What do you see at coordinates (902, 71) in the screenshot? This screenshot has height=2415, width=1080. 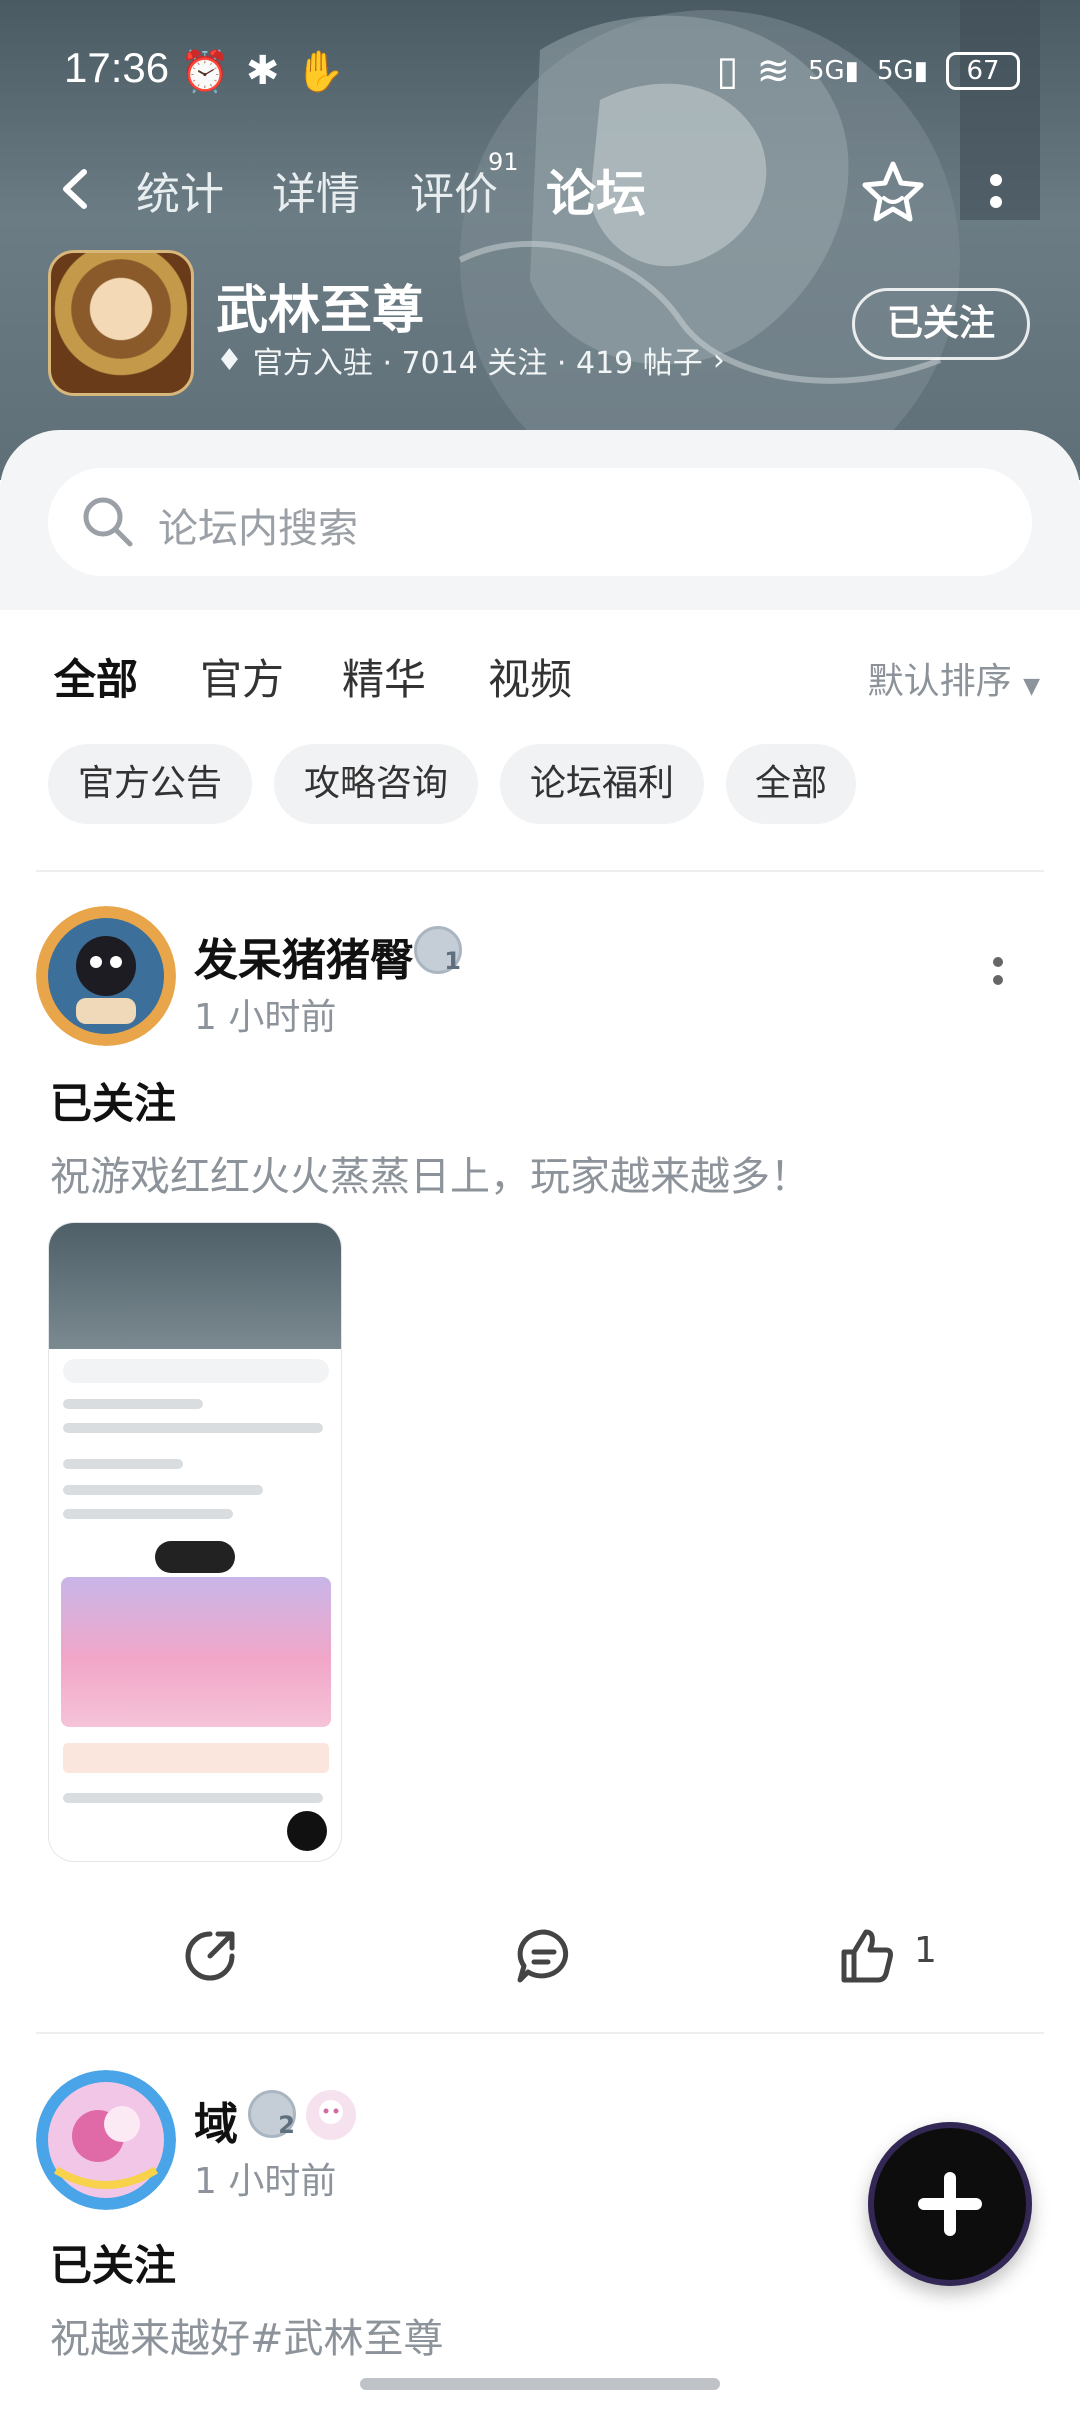 I see `signal-icon-2: 5G▮` at bounding box center [902, 71].